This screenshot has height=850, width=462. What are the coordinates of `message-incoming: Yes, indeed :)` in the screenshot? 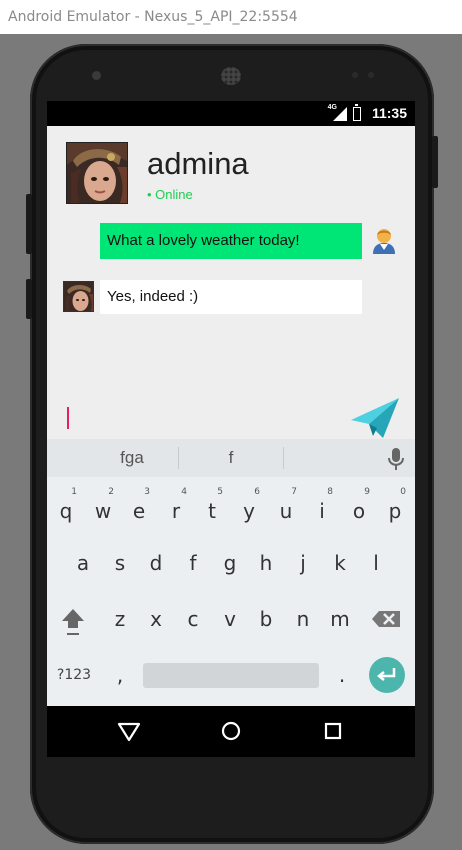 It's located at (231, 297).